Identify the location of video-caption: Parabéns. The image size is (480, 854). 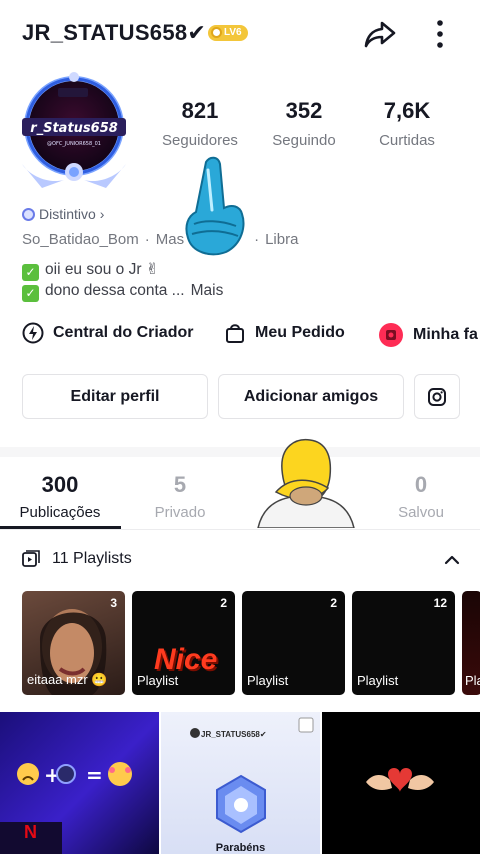
(240, 848).